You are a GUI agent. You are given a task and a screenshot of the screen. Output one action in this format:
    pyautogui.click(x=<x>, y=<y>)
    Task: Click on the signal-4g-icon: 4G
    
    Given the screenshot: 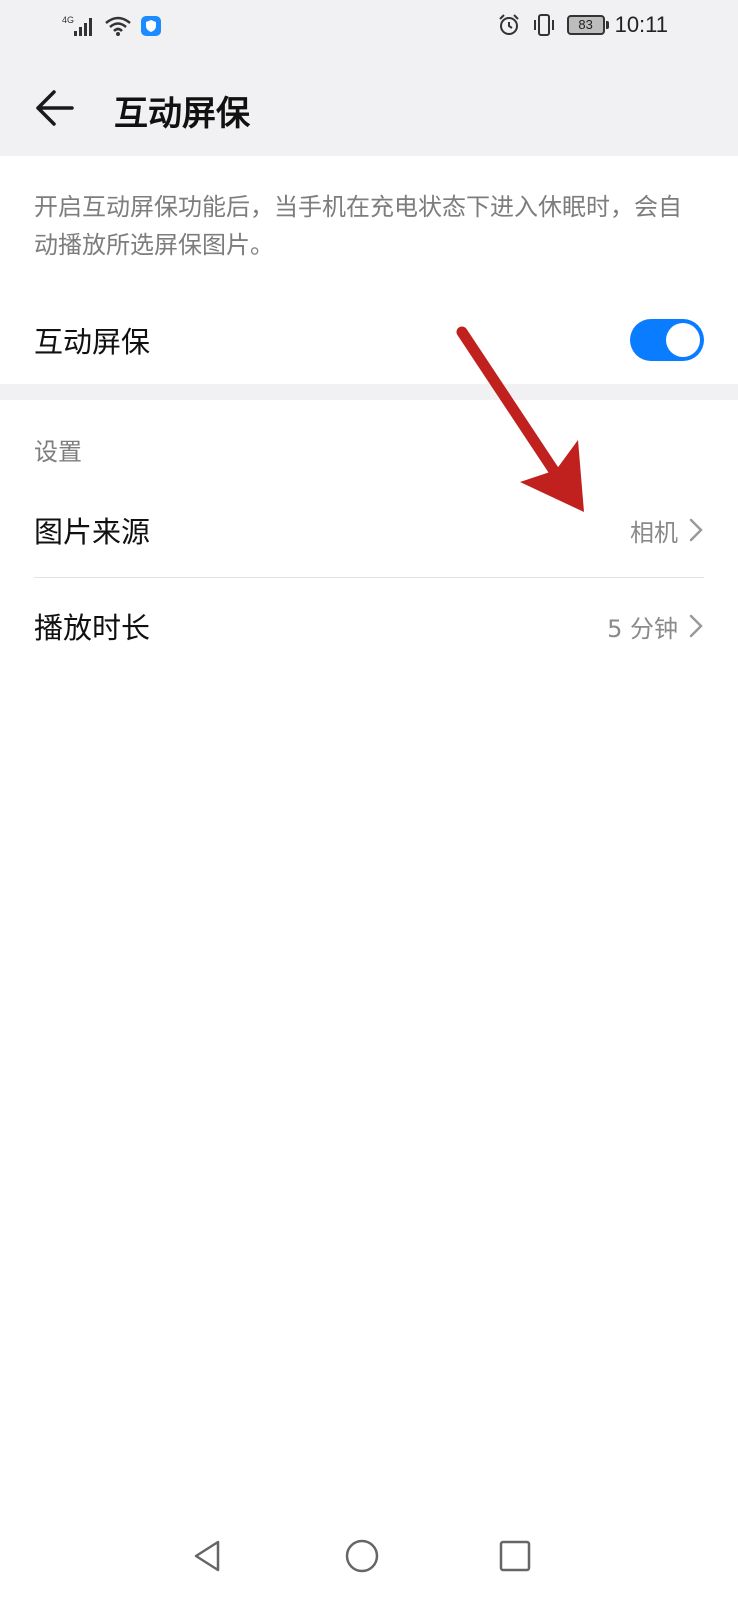 What is the action you would take?
    pyautogui.click(x=77, y=25)
    